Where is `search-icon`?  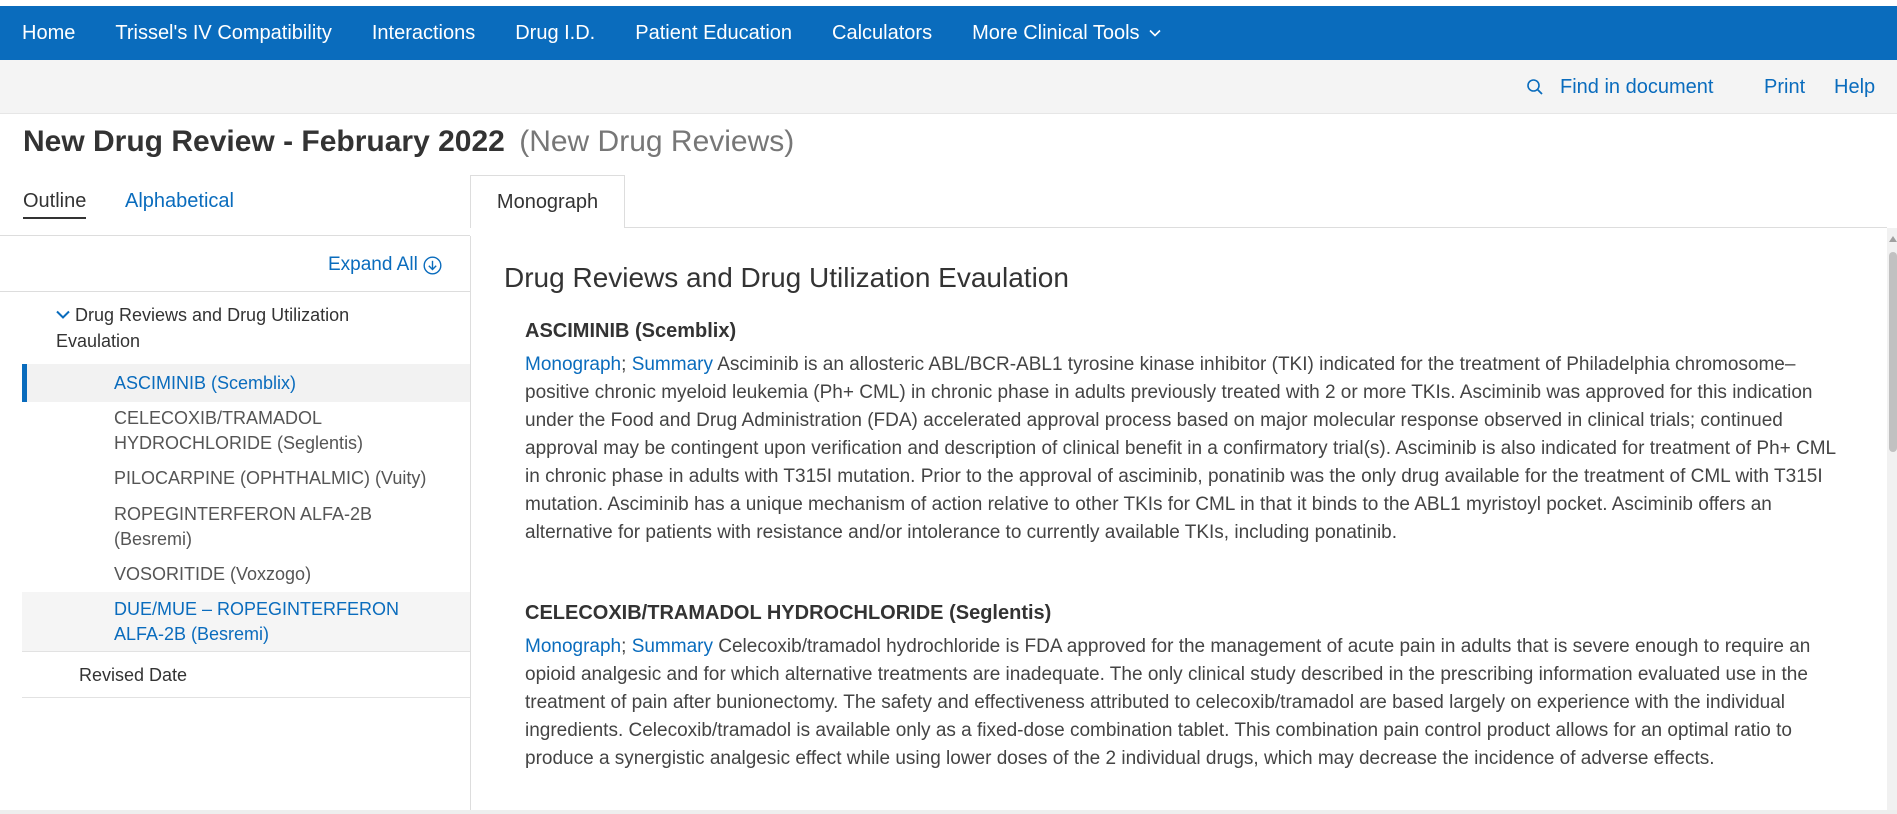 search-icon is located at coordinates (1535, 87).